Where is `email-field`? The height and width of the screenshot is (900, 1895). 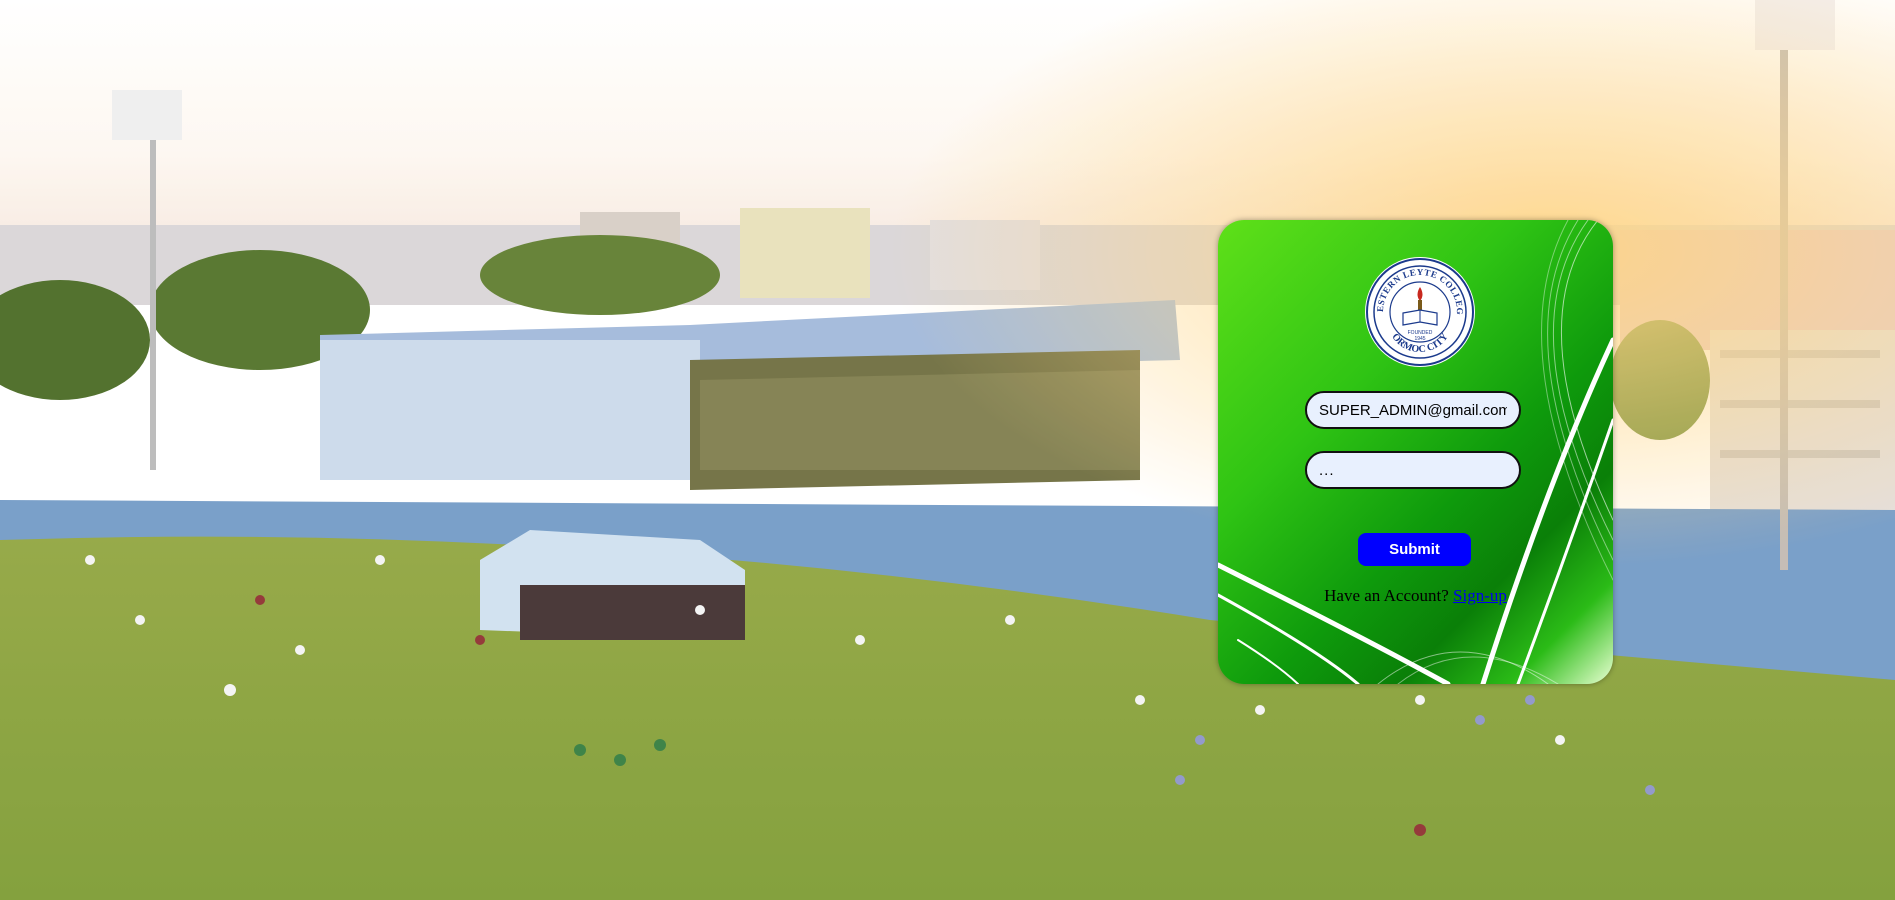 email-field is located at coordinates (1413, 410).